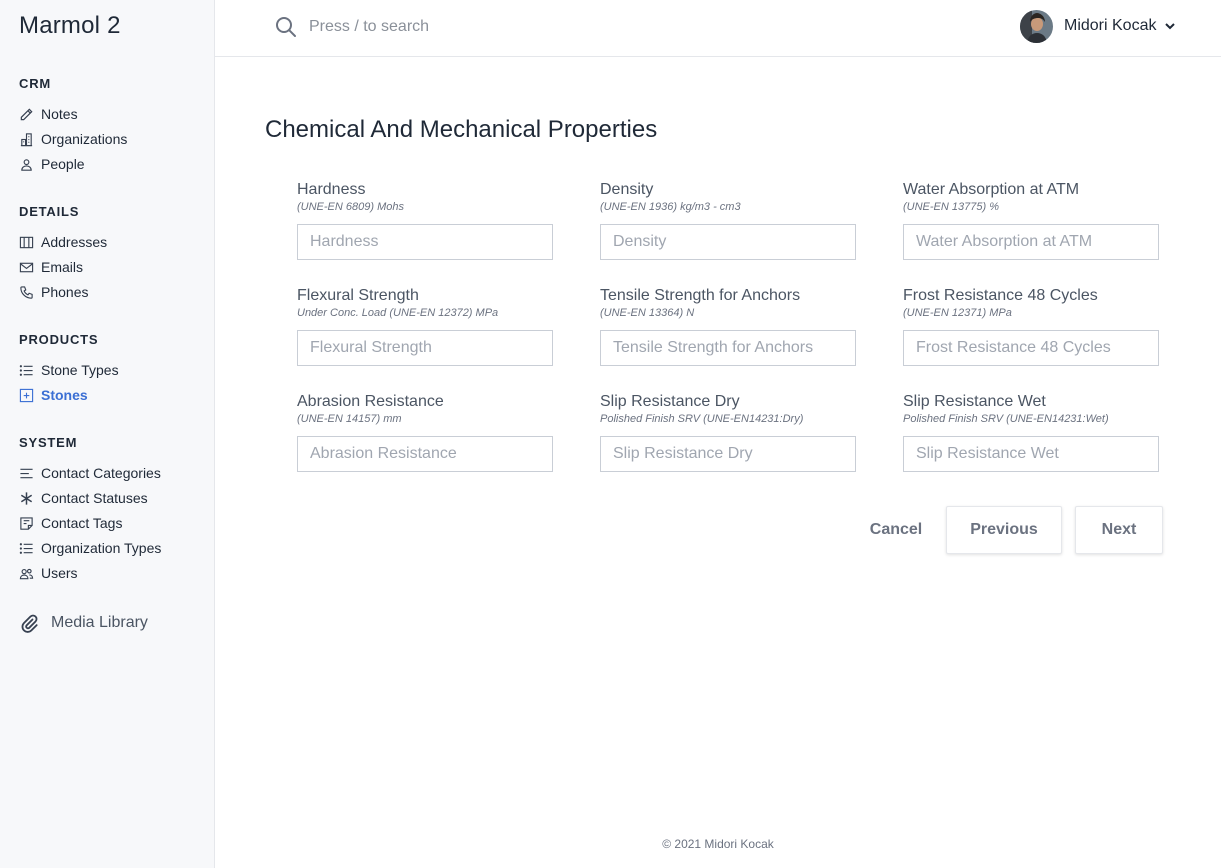  What do you see at coordinates (74, 242) in the screenshot?
I see `sidebar-item-label: Addresses` at bounding box center [74, 242].